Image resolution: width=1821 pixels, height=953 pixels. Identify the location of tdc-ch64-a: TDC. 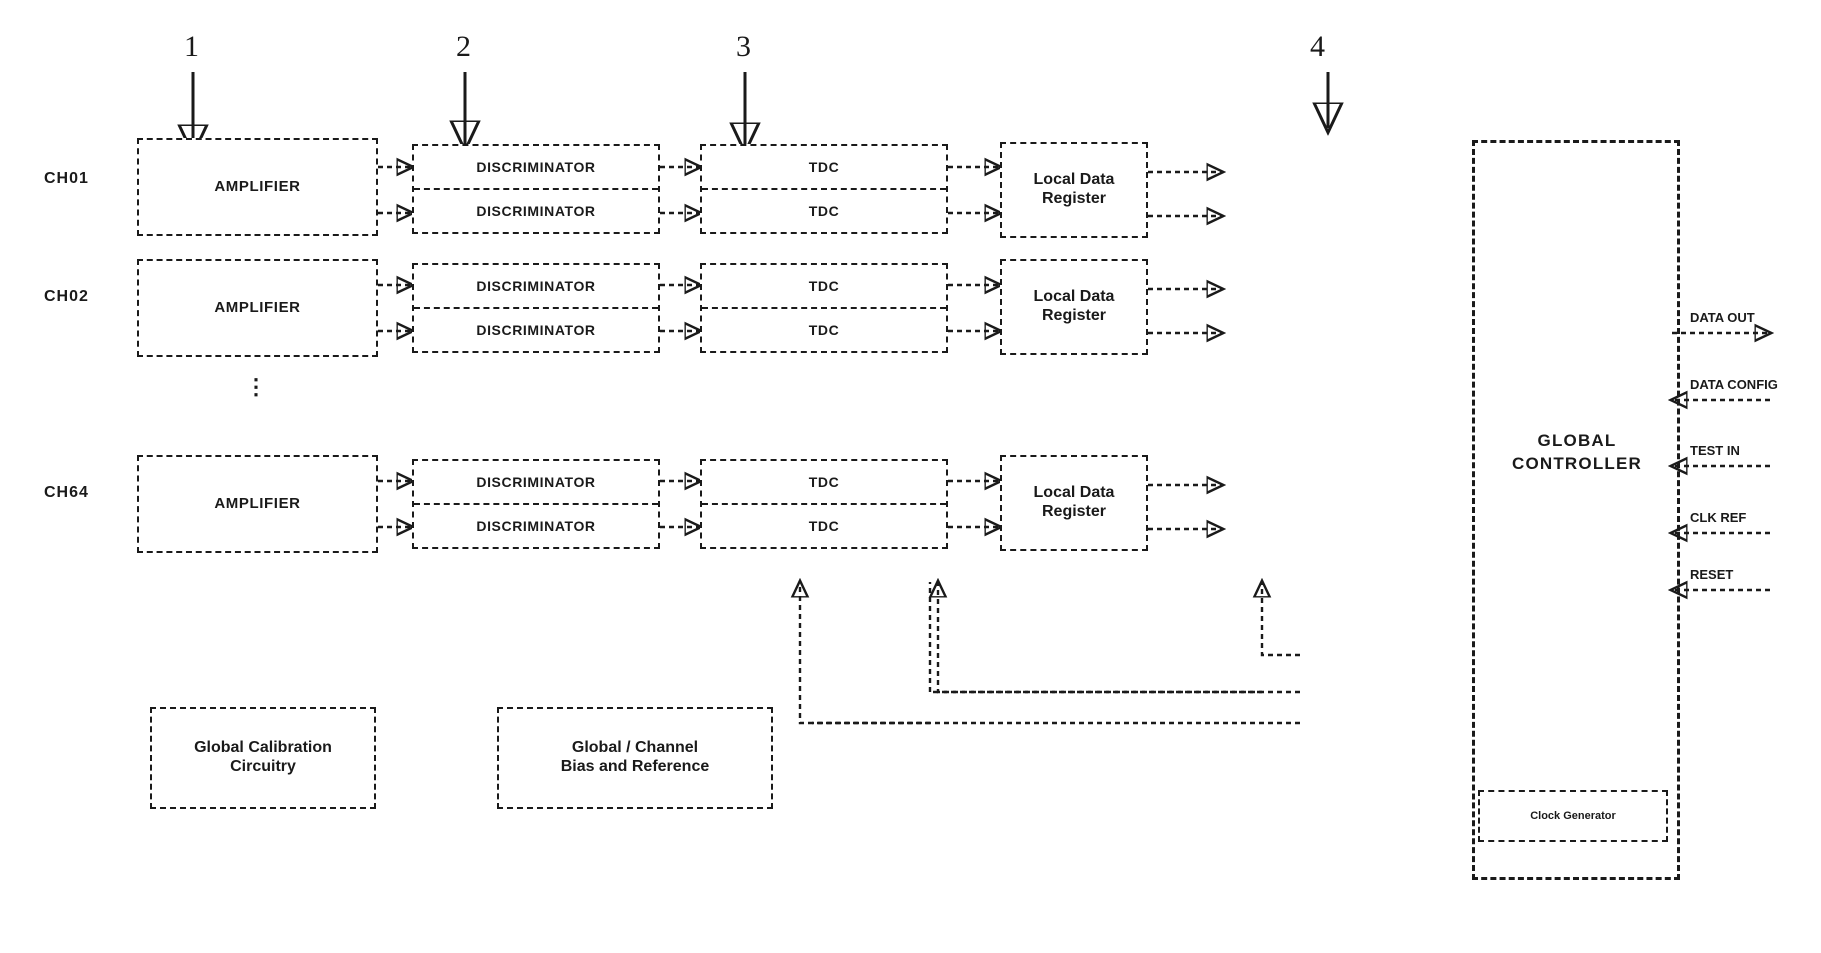
(824, 483).